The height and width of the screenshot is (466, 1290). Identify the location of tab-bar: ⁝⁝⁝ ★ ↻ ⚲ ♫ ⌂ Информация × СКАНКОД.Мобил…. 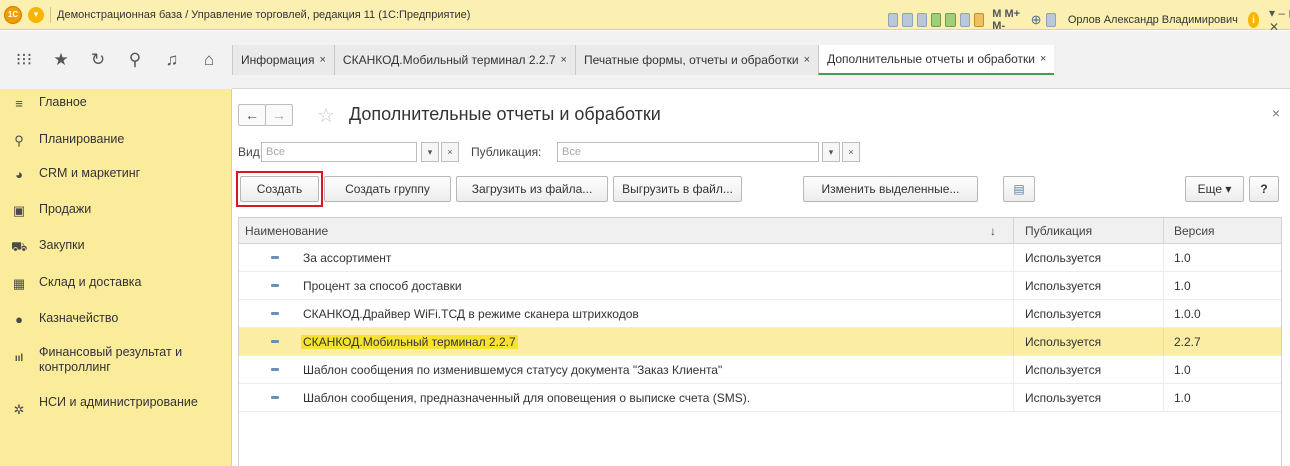
(645, 60).